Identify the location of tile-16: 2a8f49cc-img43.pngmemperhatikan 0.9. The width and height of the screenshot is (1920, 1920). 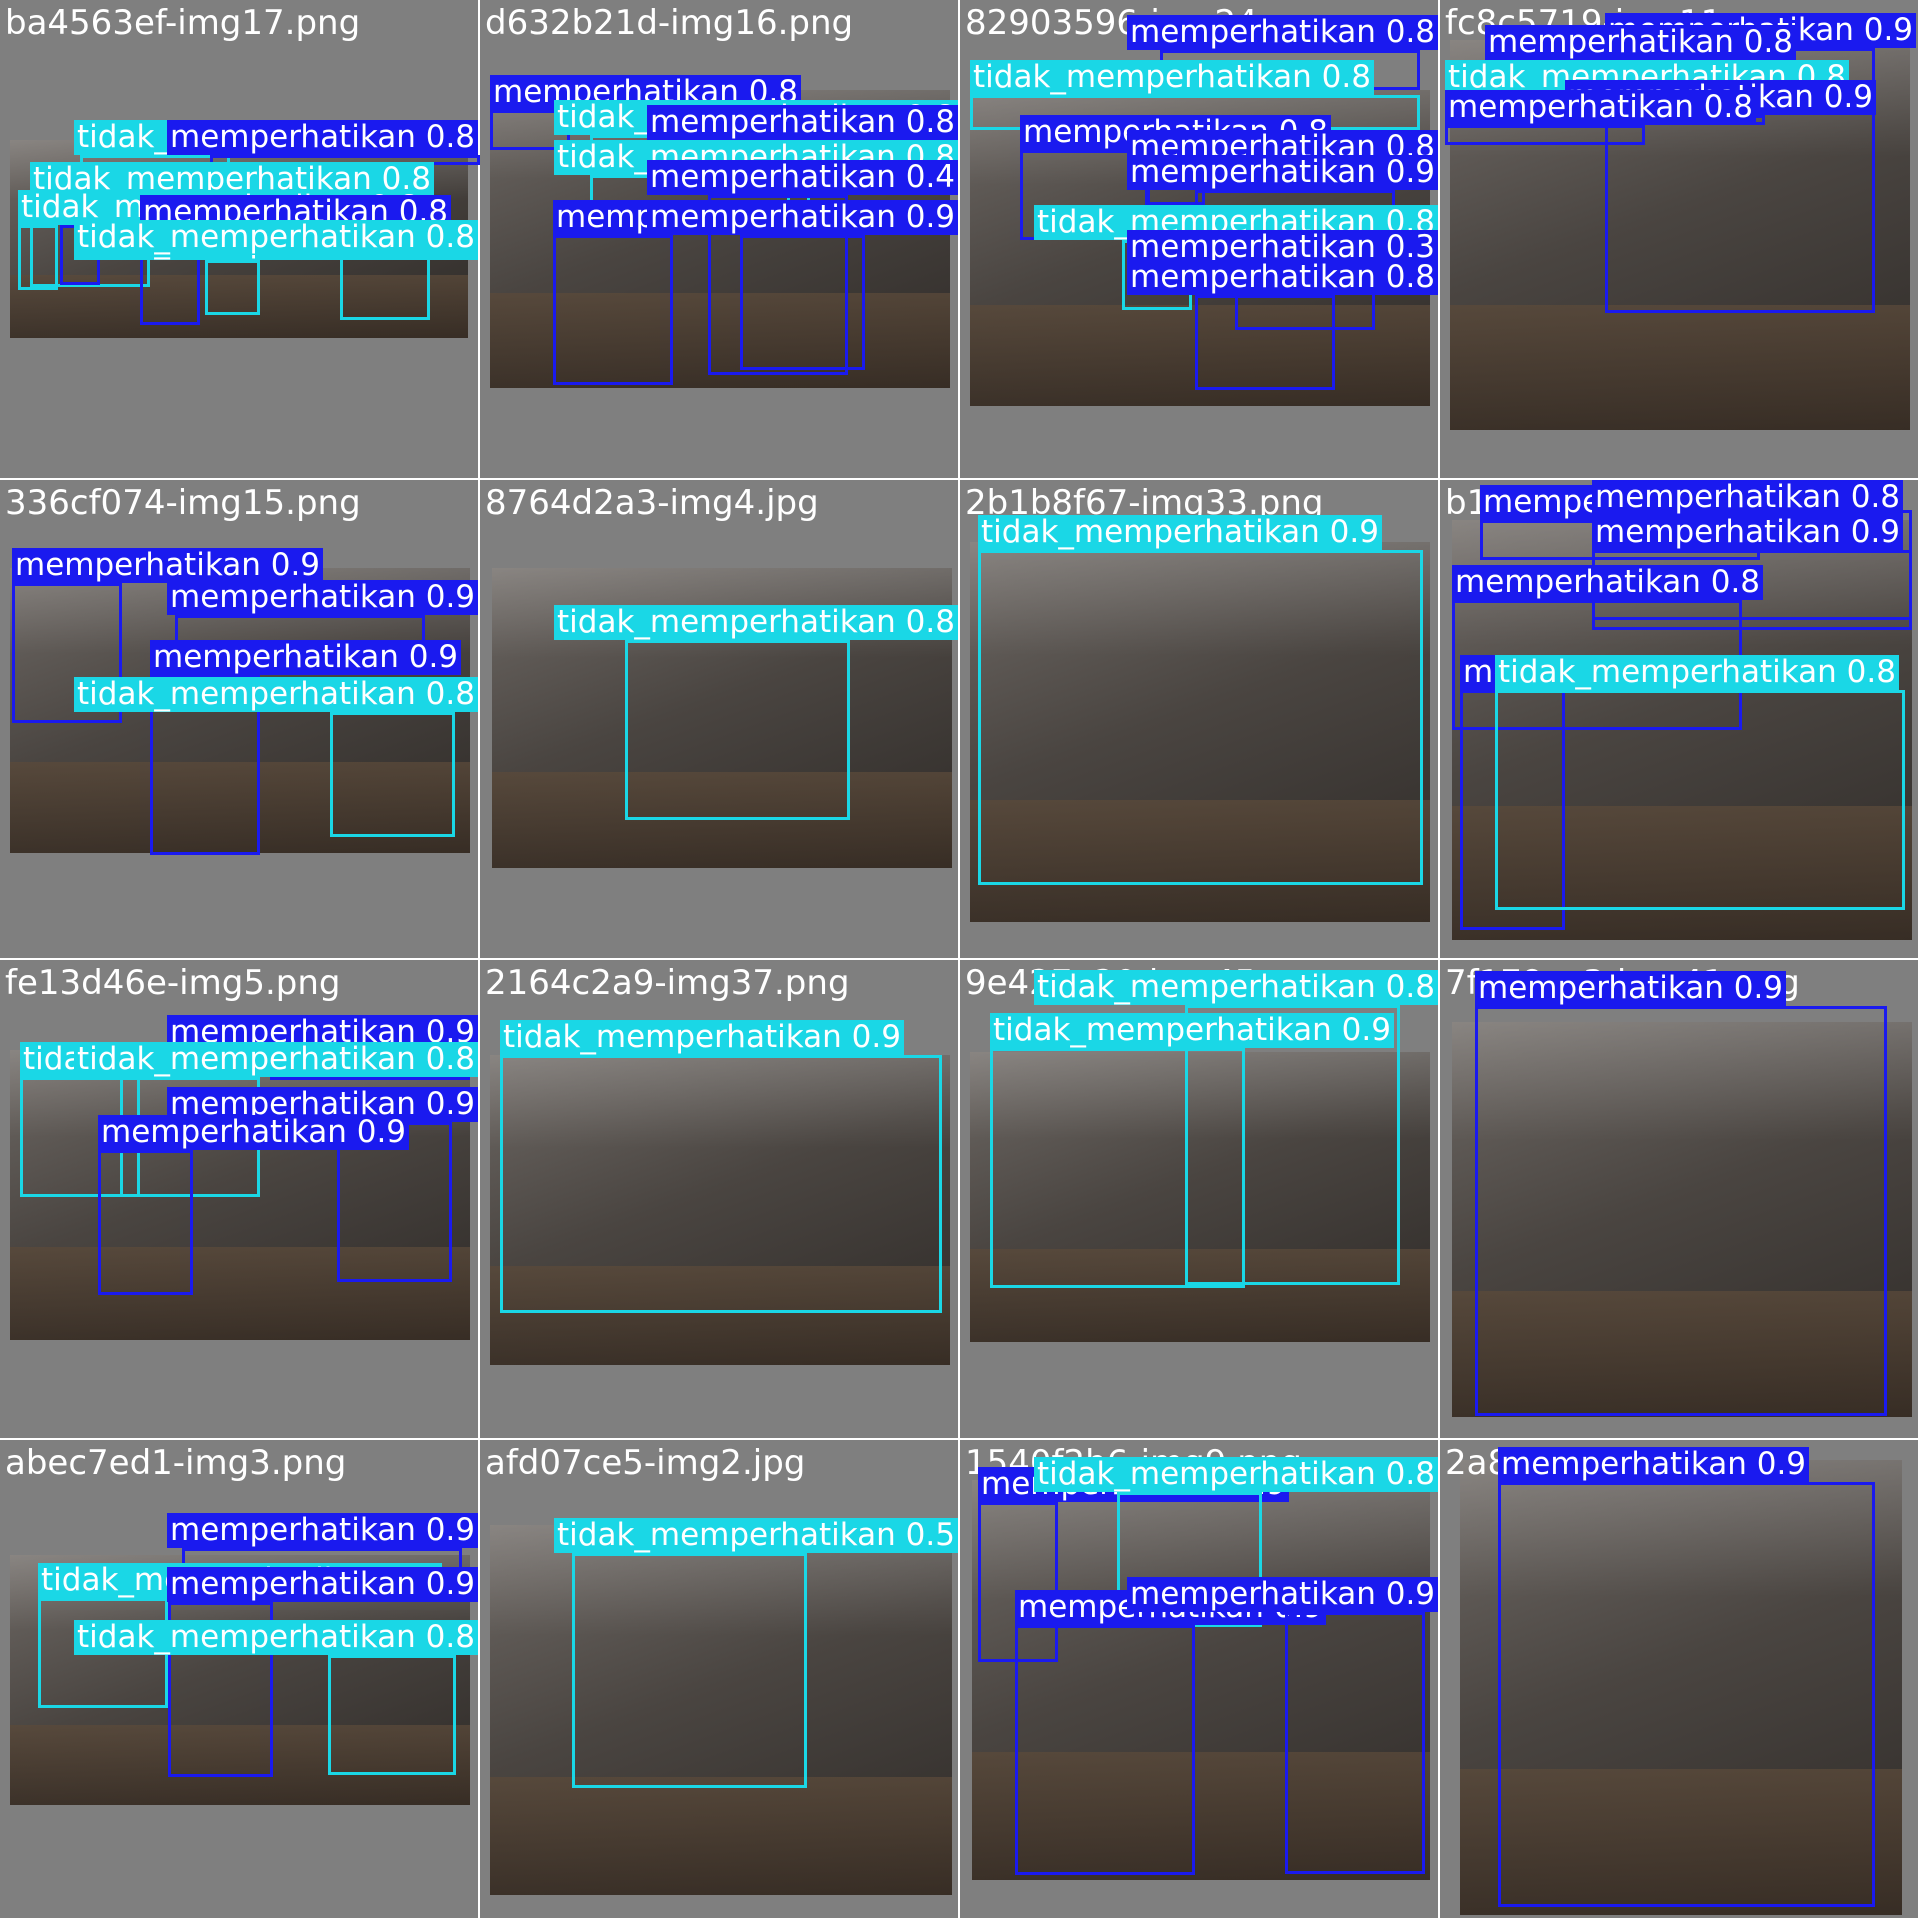
(1680, 1680).